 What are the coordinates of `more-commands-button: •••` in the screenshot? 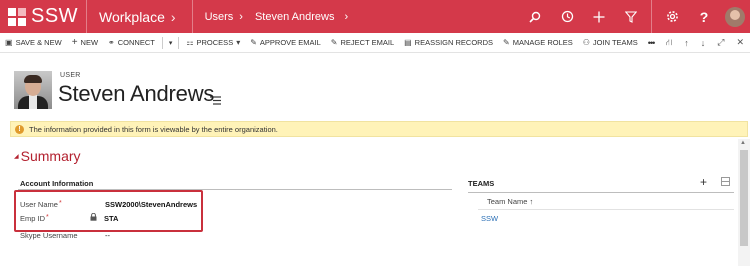 It's located at (651, 43).